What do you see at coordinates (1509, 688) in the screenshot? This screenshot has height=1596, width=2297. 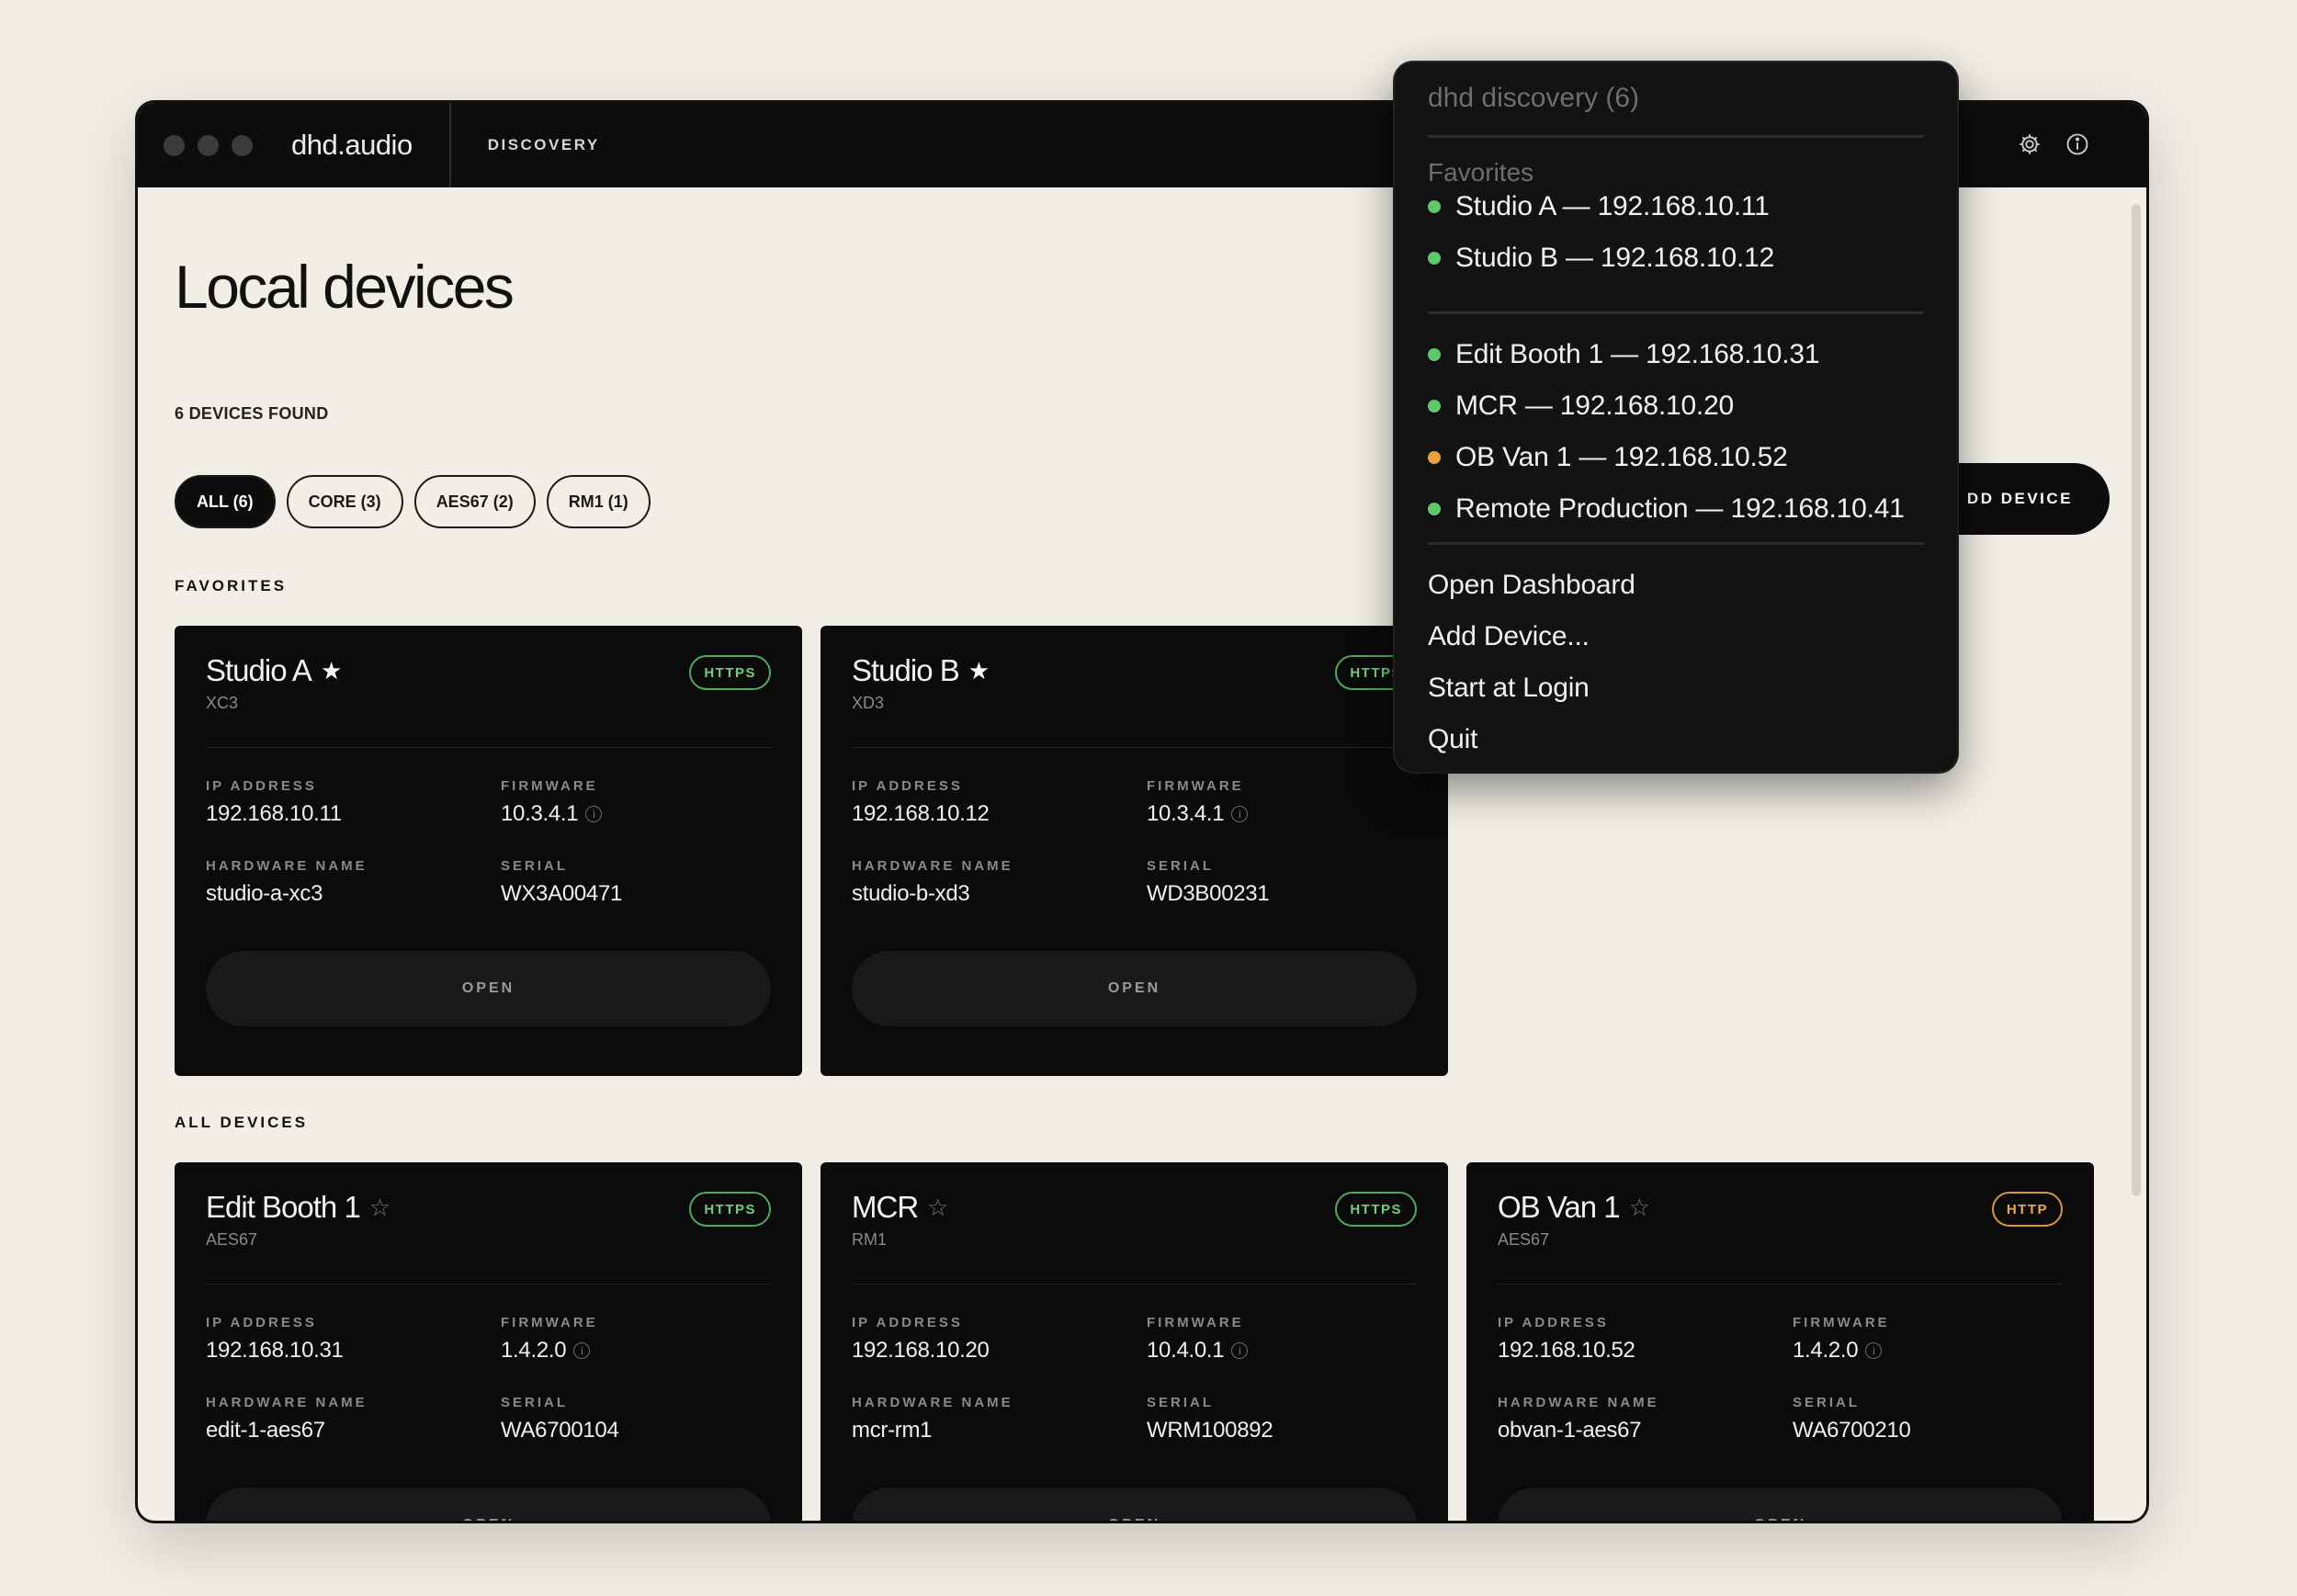 I see `menu-item-start-at-login: Start at Login` at bounding box center [1509, 688].